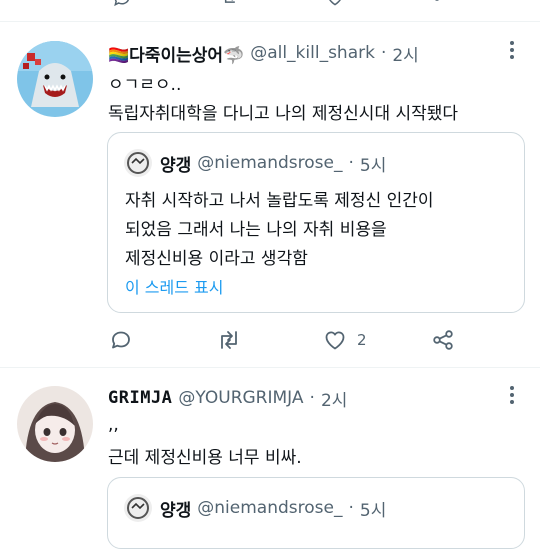 This screenshot has width=540, height=549. Describe the element at coordinates (256, 227) in the screenshot. I see `quoted-text-line: 되었음 그래서 나는 나의 자취 비용을` at that location.